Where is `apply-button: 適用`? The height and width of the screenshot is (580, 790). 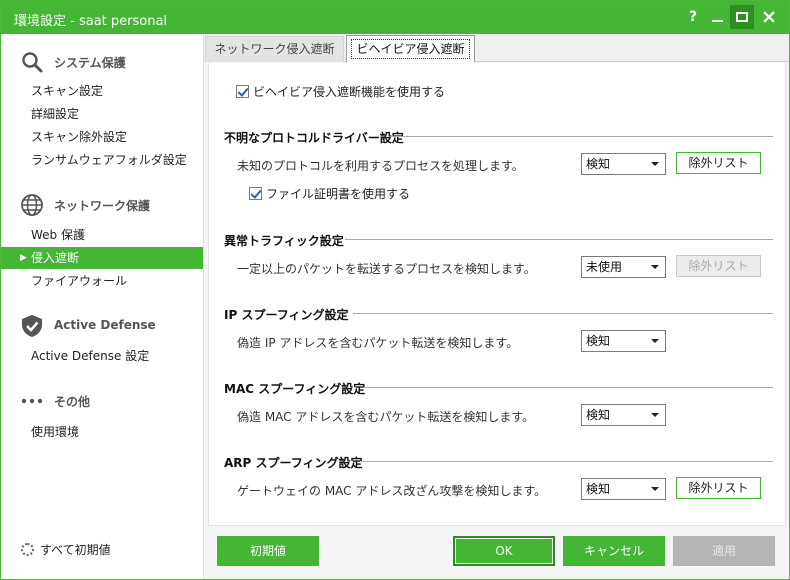 apply-button: 適用 is located at coordinates (724, 551).